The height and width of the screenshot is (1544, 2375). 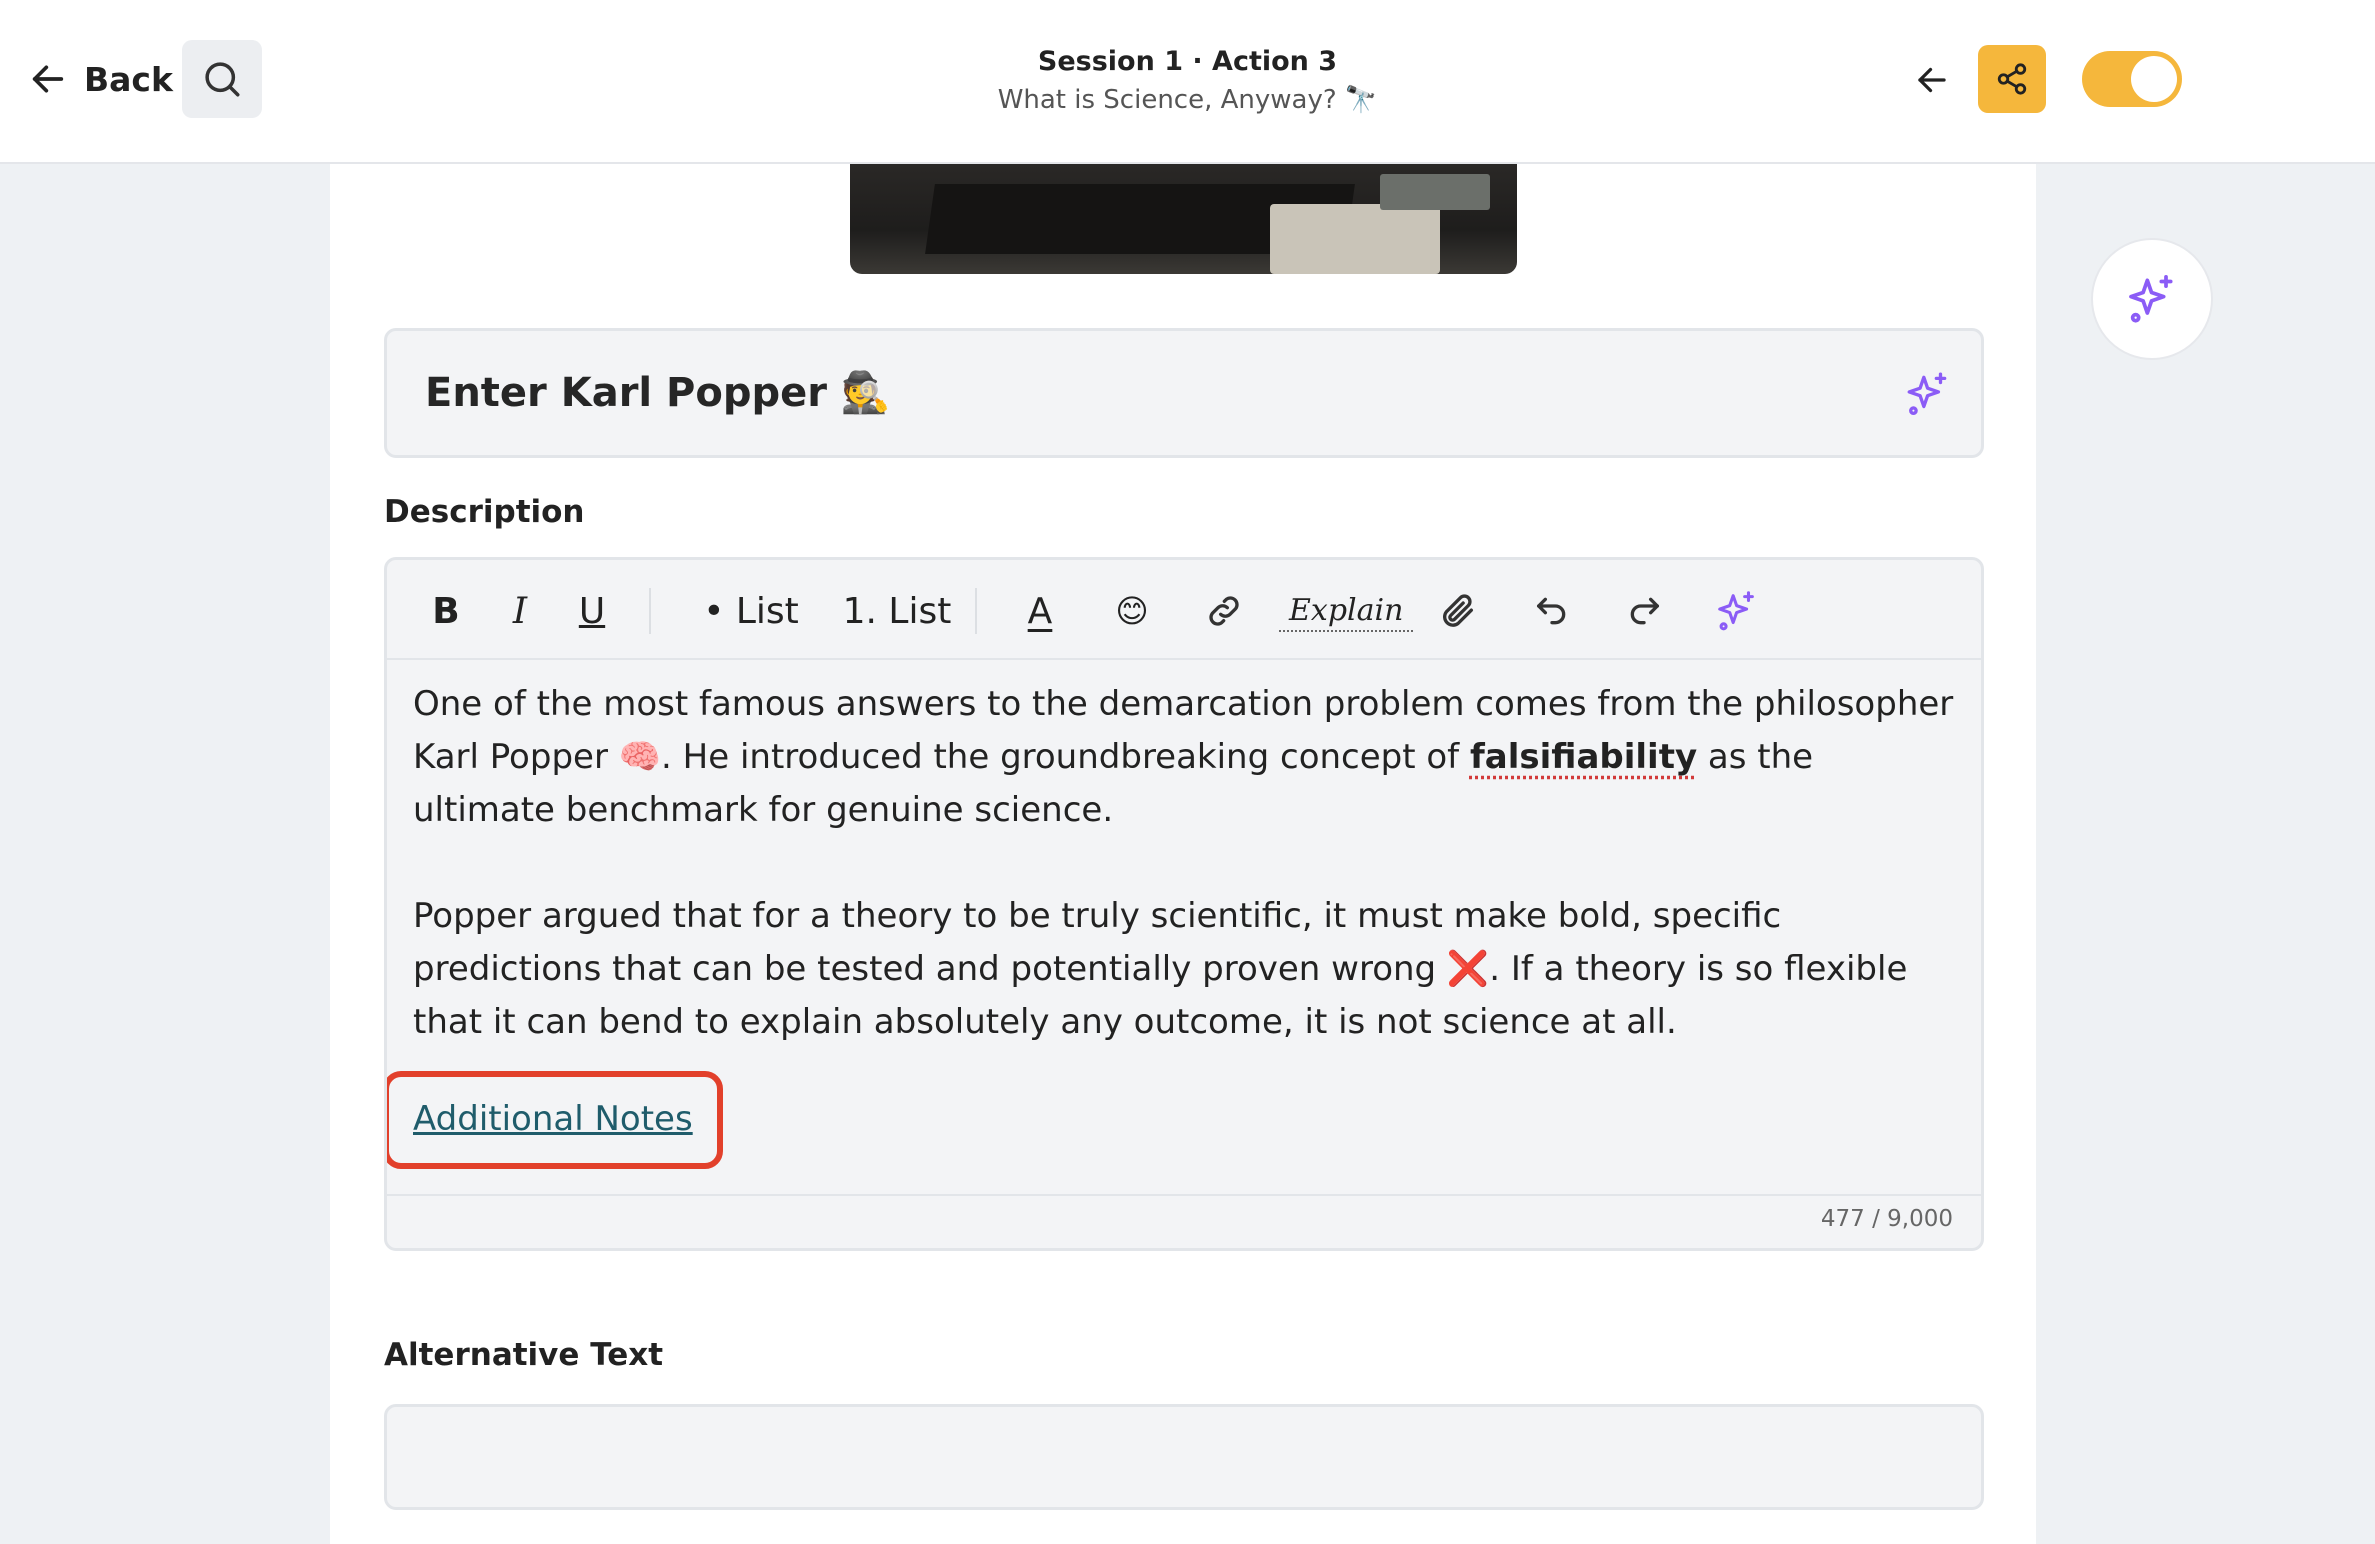 I want to click on link-button, so click(x=1224, y=611).